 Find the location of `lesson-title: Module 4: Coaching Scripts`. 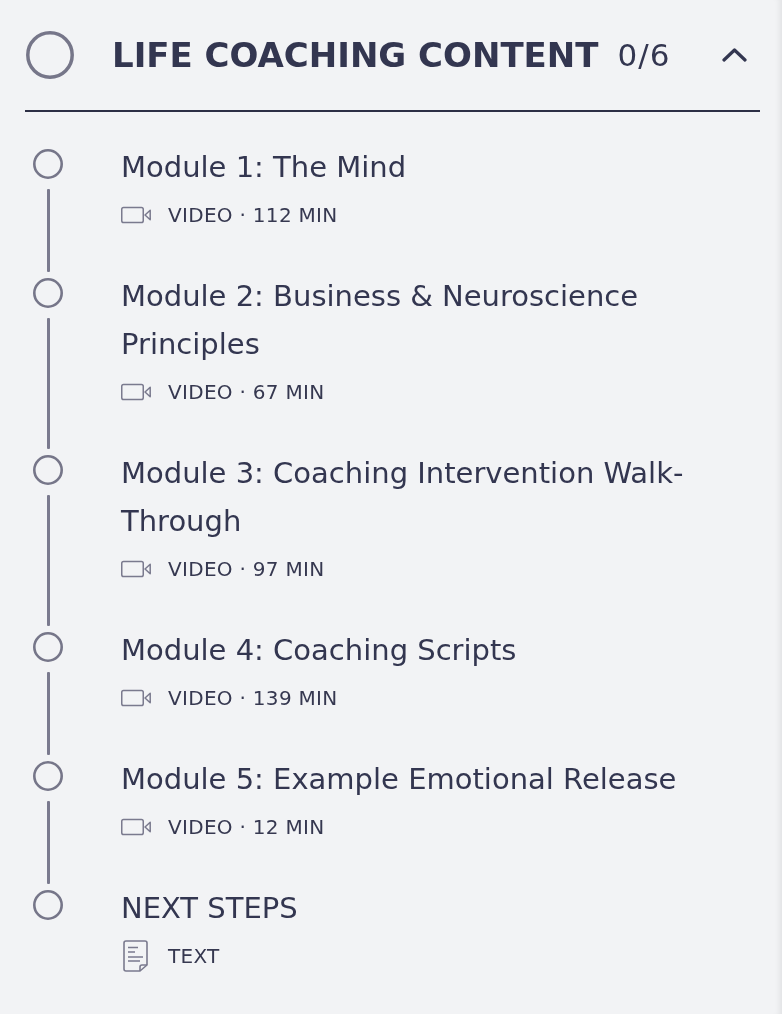

lesson-title: Module 4: Coaching Scripts is located at coordinates (440, 650).